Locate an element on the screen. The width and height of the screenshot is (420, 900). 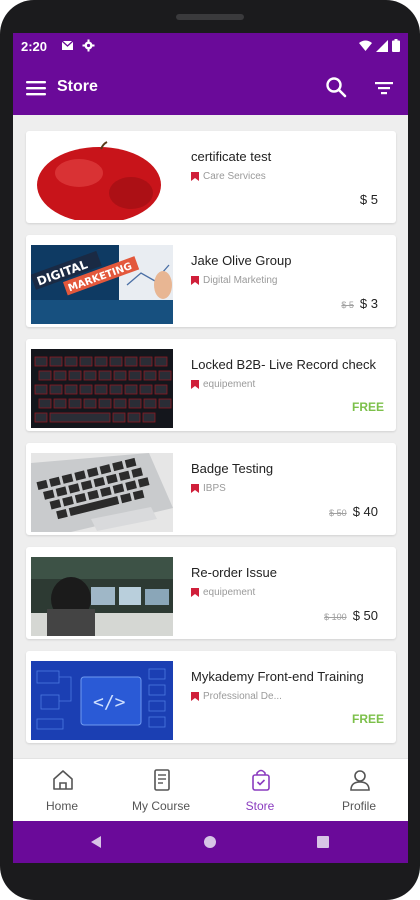
category-label: Digital Marketing is located at coordinates (240, 280).